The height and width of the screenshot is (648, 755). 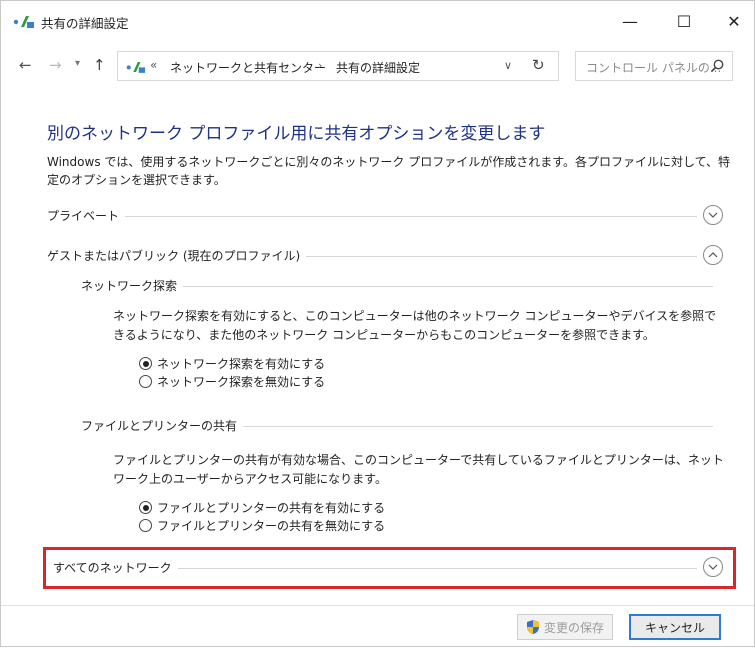 I want to click on profile-all-networks-row: すべてのネットワーク, so click(x=390, y=568).